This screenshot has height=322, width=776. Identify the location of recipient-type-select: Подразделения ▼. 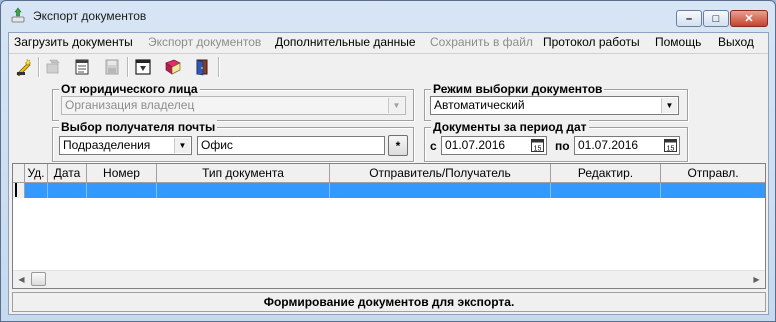
(125, 145).